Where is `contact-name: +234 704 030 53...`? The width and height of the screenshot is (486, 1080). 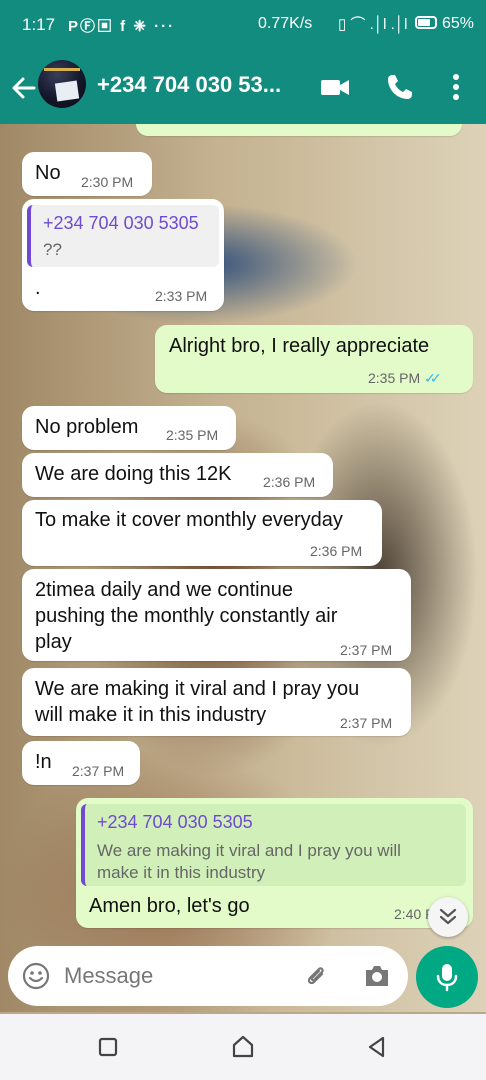 contact-name: +234 704 030 53... is located at coordinates (189, 85).